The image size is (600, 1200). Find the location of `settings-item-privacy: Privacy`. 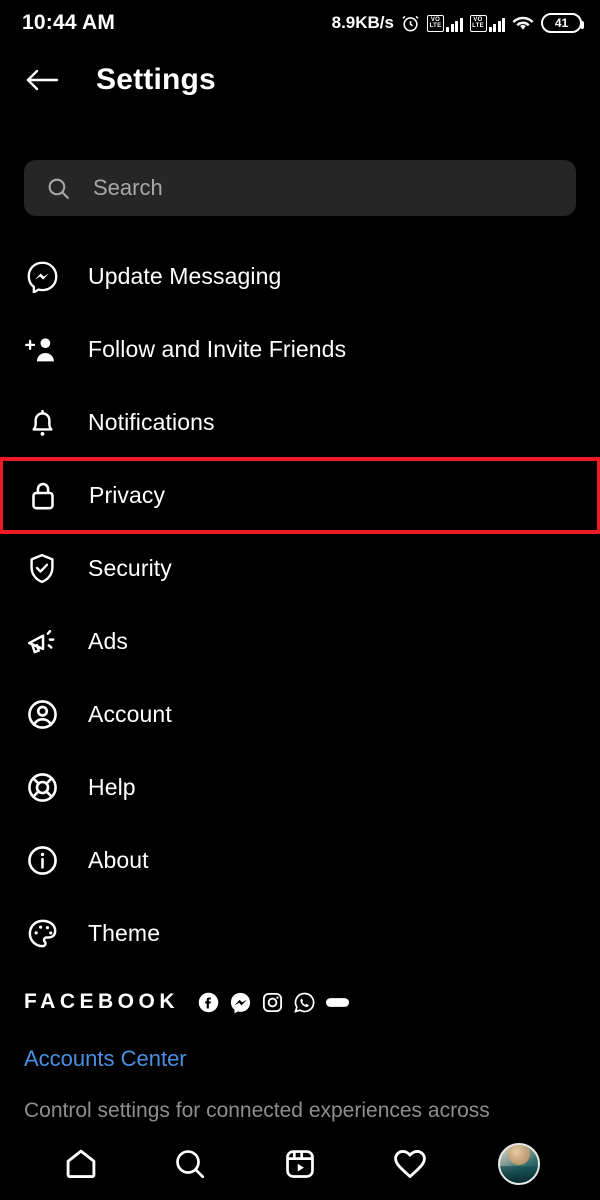

settings-item-privacy: Privacy is located at coordinates (300, 495).